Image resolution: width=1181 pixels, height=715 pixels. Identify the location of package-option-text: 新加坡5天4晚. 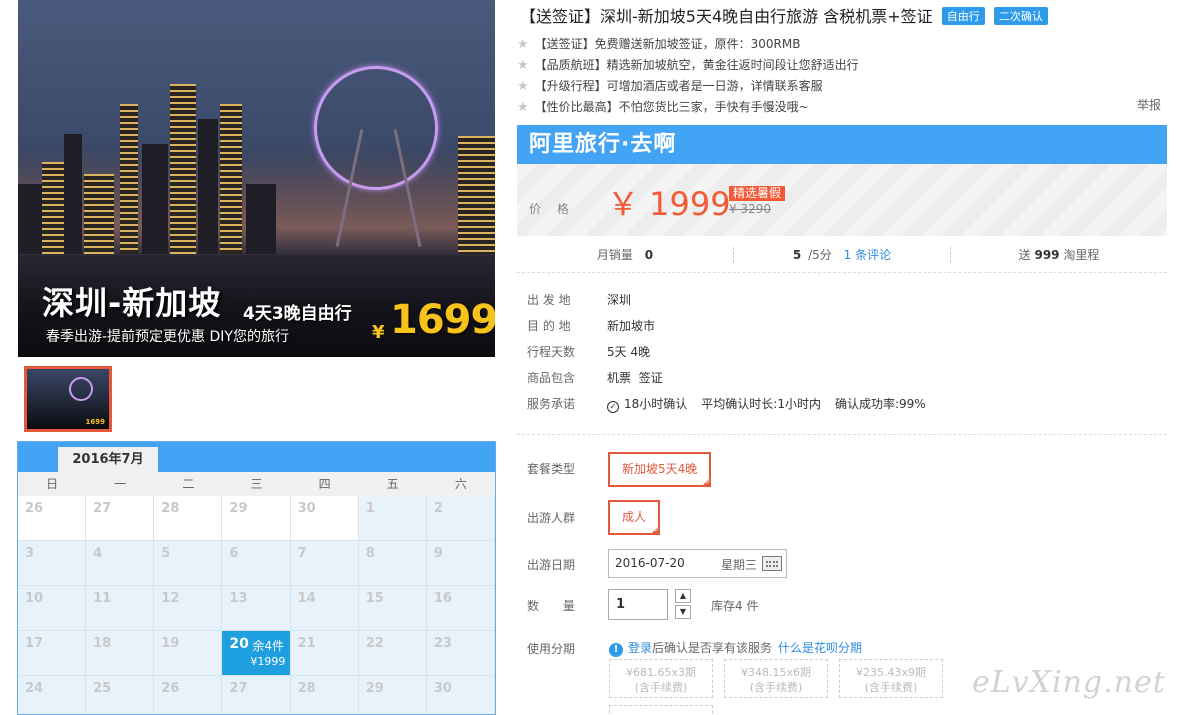
(660, 469).